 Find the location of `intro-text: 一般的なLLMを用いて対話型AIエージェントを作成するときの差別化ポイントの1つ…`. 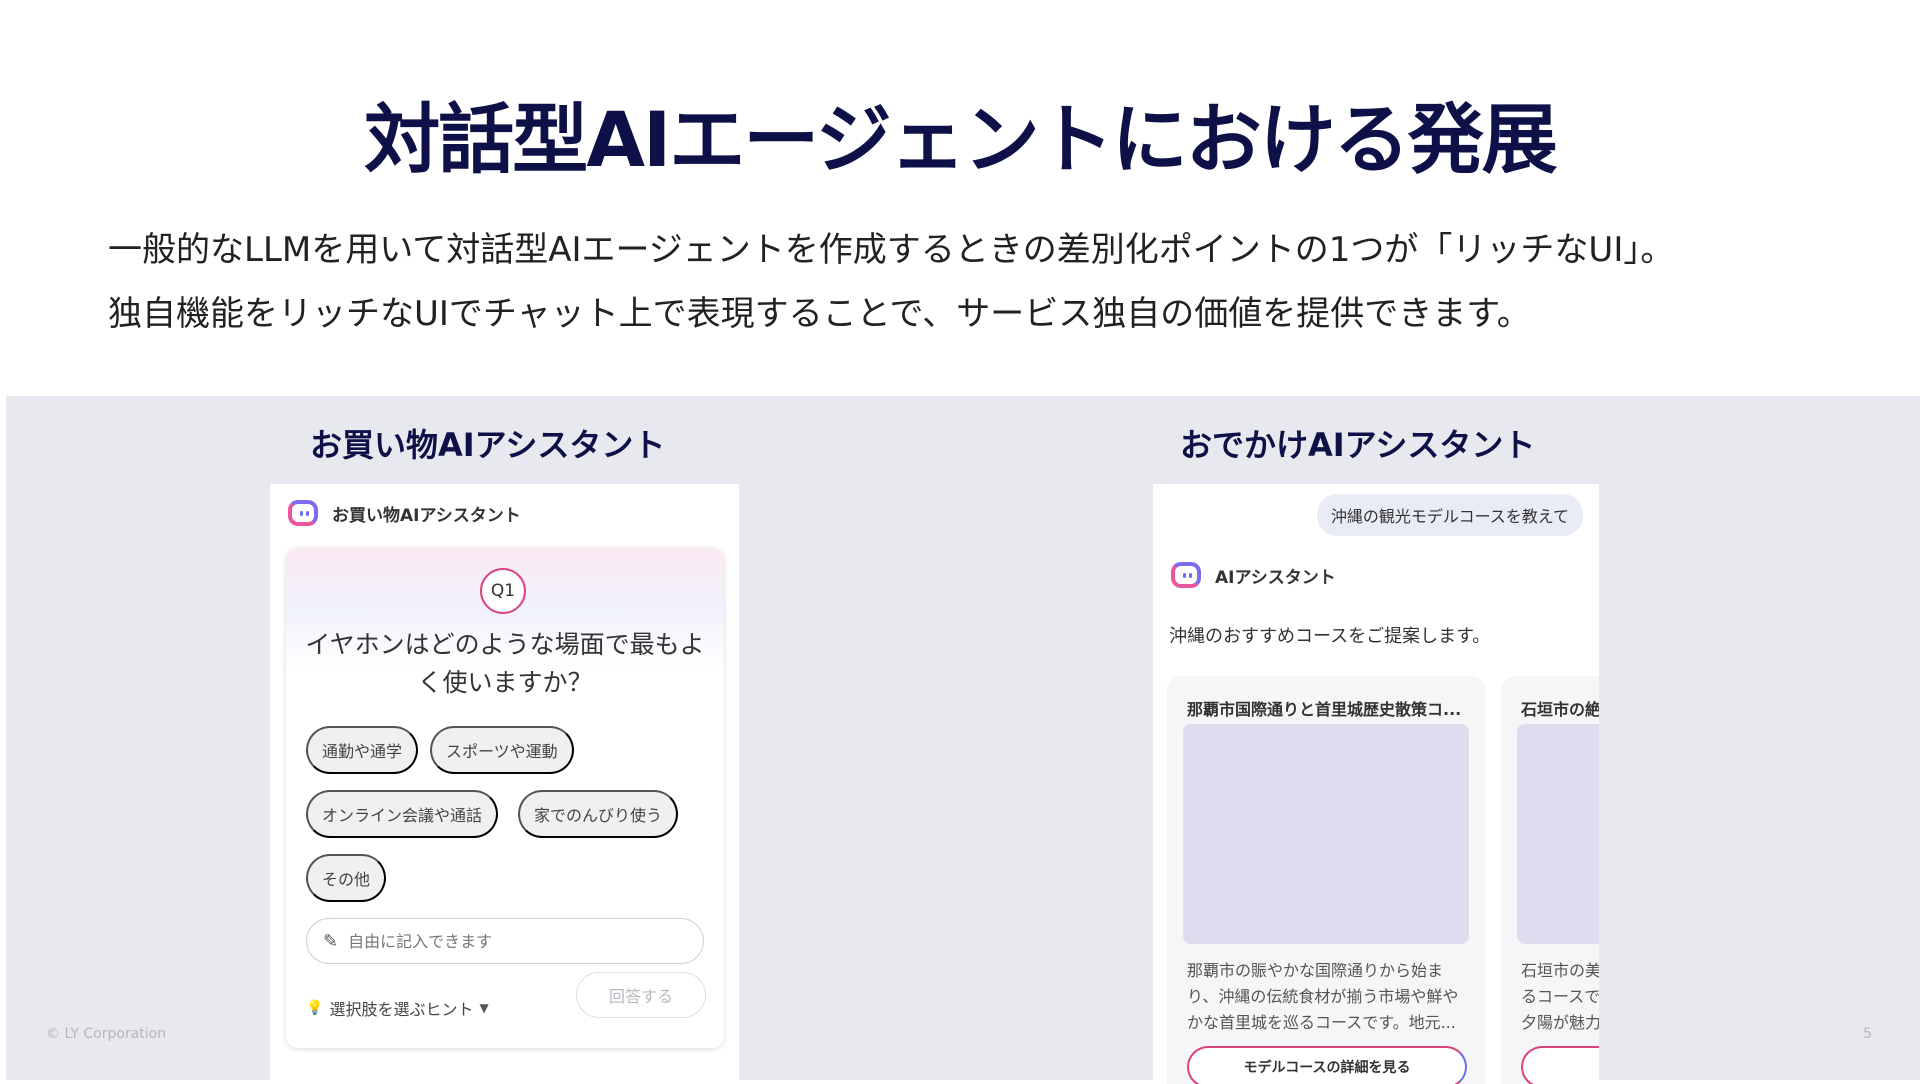

intro-text: 一般的なLLMを用いて対話型AIエージェントを作成するときの差別化ポイントの1つ… is located at coordinates (968, 282).